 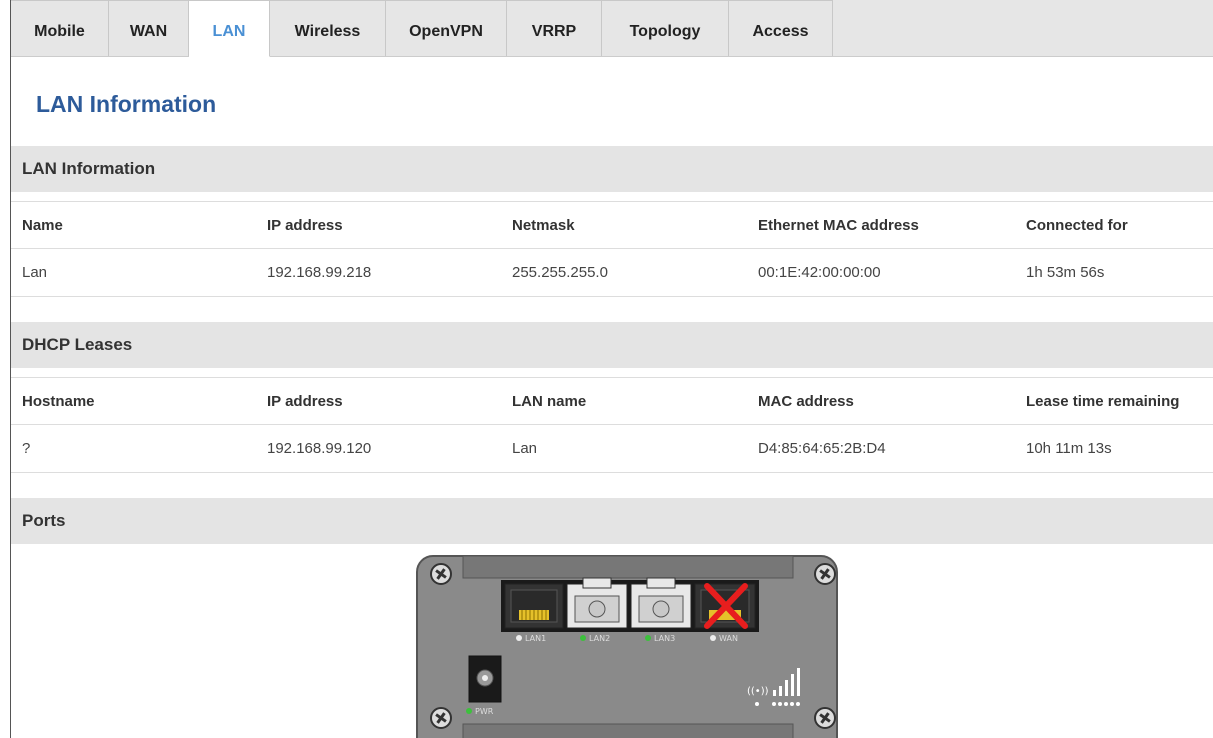 I want to click on lan-mac-value: 00:1E:42:00:00:00, so click(x=819, y=272).